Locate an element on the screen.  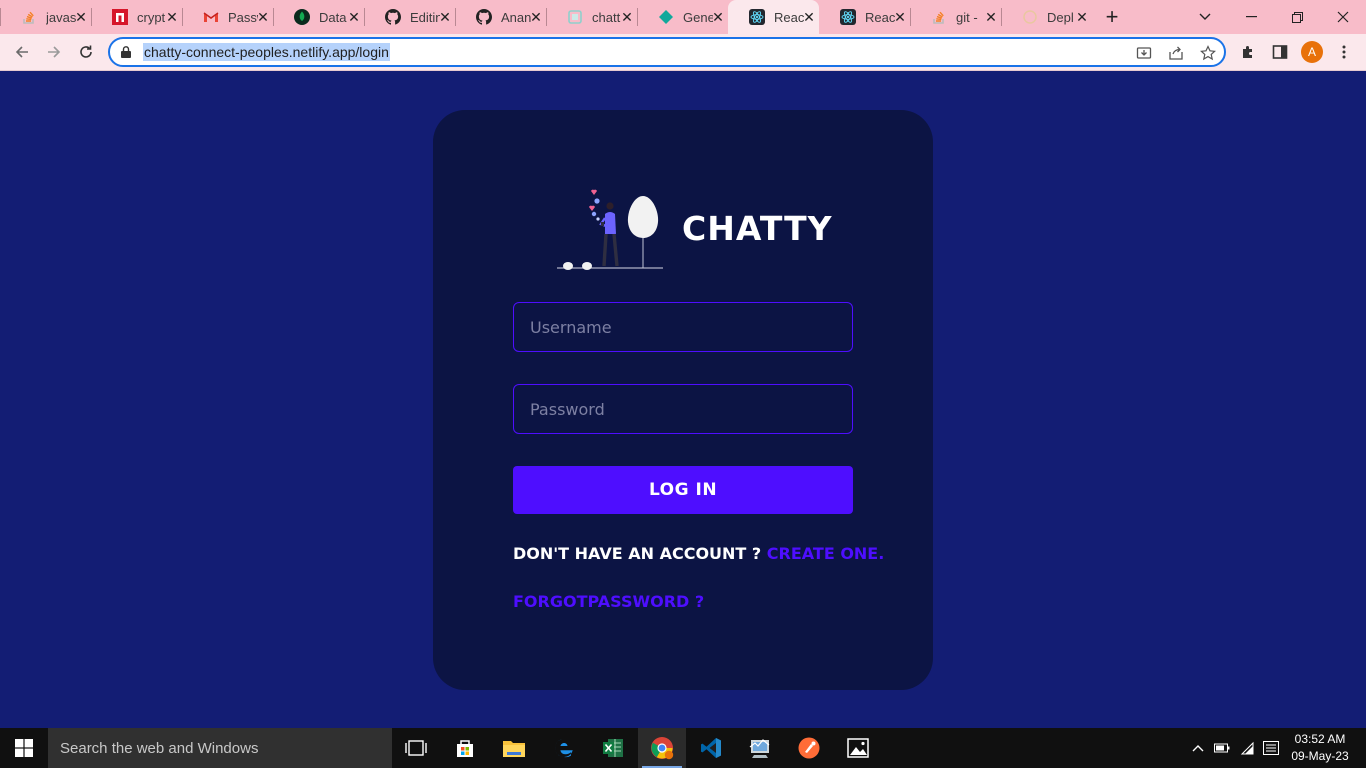
lock-icon is located at coordinates (127, 52).